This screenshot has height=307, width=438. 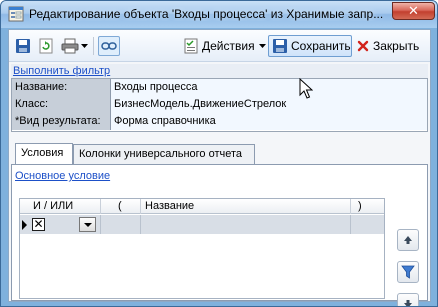 I want to click on link-button, so click(x=109, y=46).